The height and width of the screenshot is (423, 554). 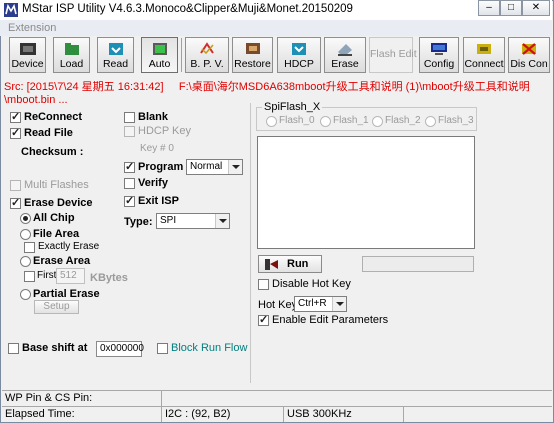 What do you see at coordinates (48, 133) in the screenshot?
I see `read-file-label: Read File` at bounding box center [48, 133].